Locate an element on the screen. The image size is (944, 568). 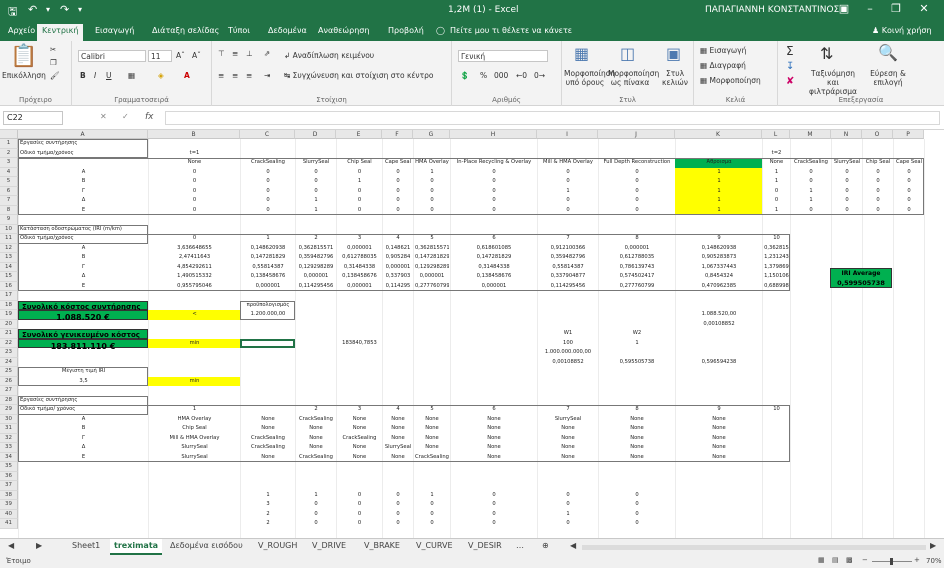
cell-c41: 2 is located at coordinates (268, 525).